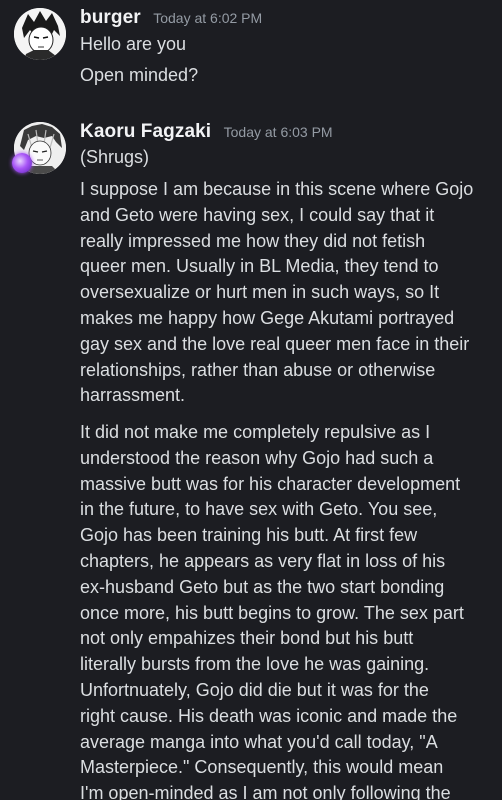  I want to click on timestamp: Today at 6:02 PM, so click(208, 18).